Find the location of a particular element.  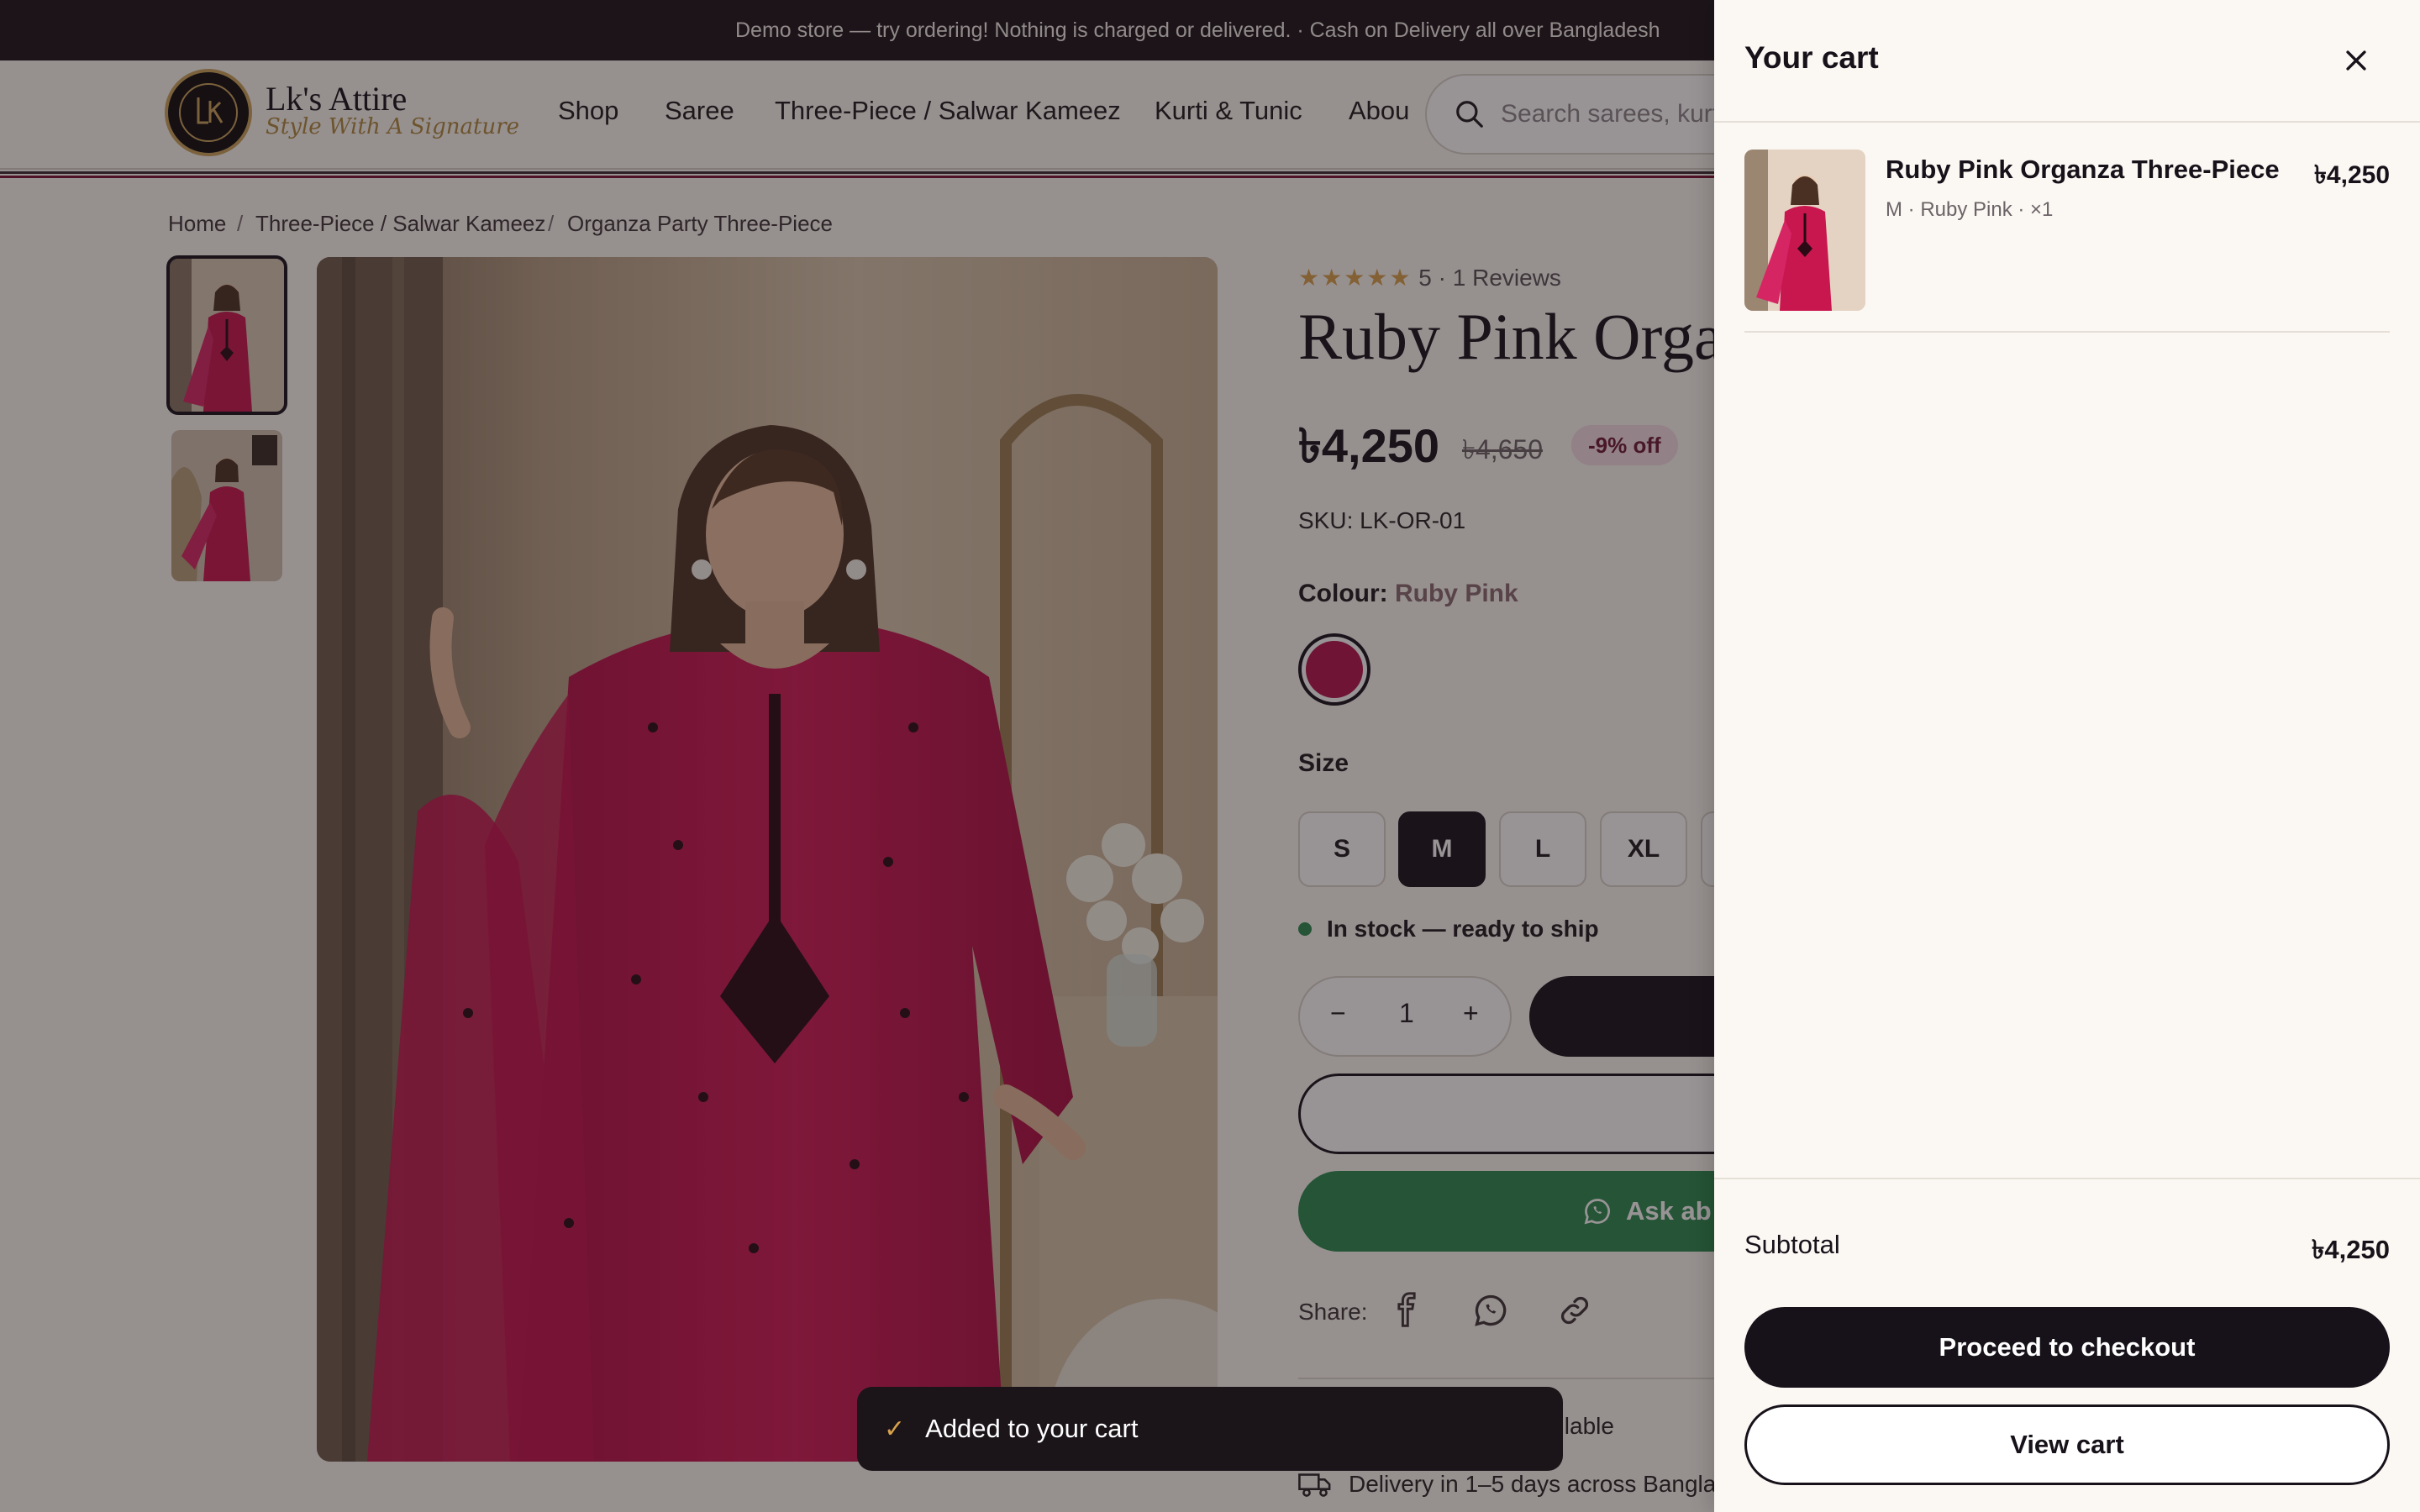

cart-item-meta: M · Ruby Pink · ×1 is located at coordinates (1970, 209).